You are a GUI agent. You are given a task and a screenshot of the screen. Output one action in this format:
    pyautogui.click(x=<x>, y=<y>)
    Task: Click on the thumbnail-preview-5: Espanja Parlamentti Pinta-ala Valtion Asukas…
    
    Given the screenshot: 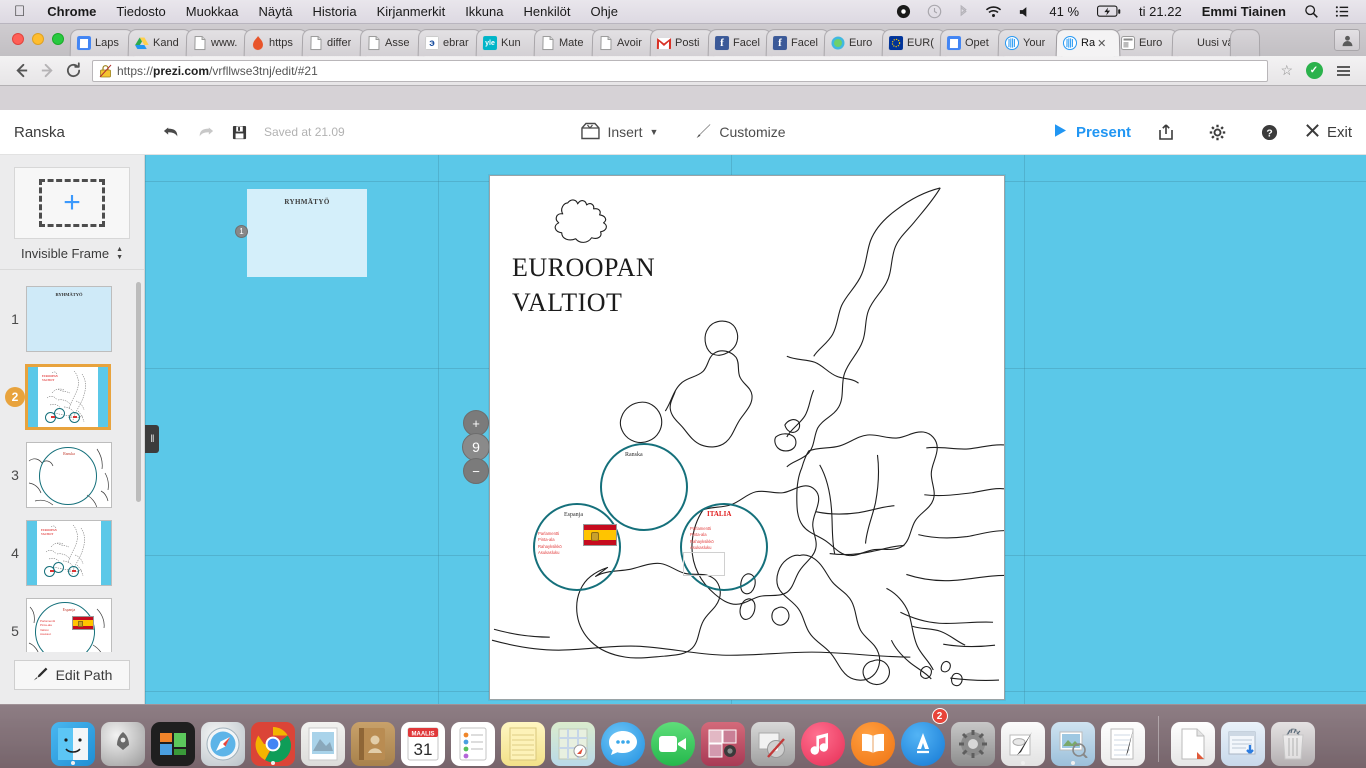 What is the action you would take?
    pyautogui.click(x=69, y=625)
    